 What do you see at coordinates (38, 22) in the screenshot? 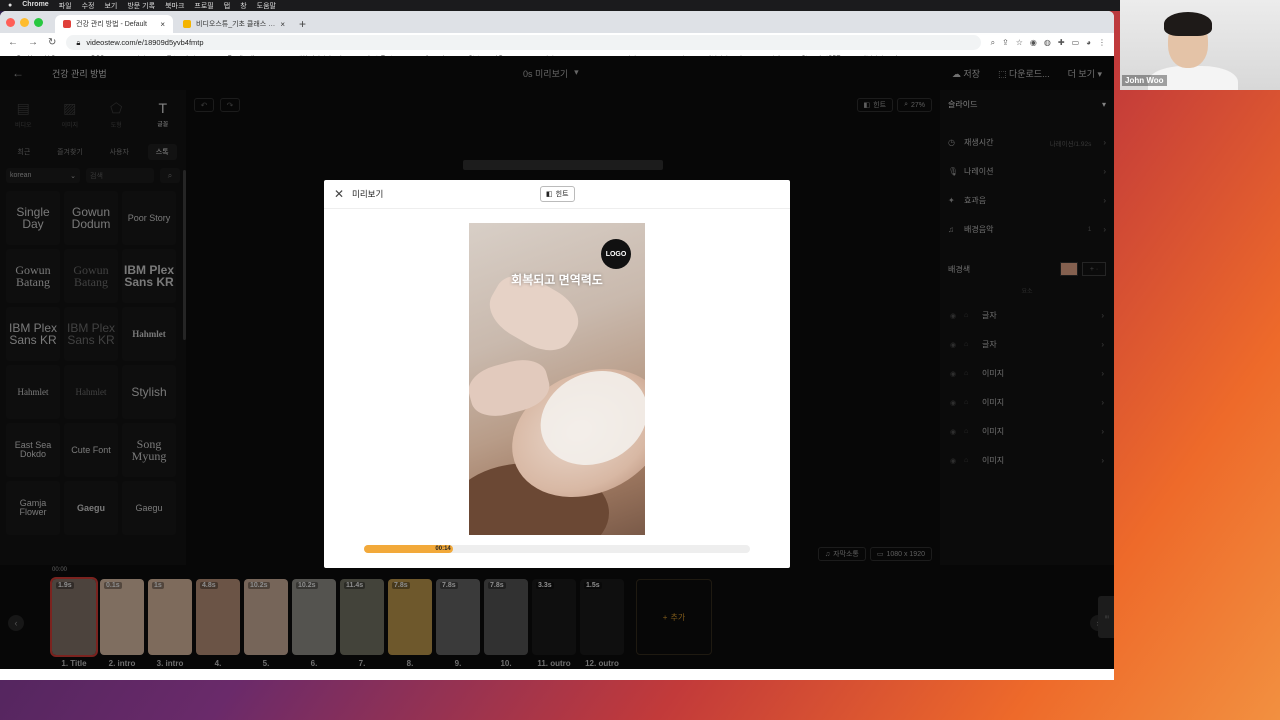
I see `maximize-window-button` at bounding box center [38, 22].